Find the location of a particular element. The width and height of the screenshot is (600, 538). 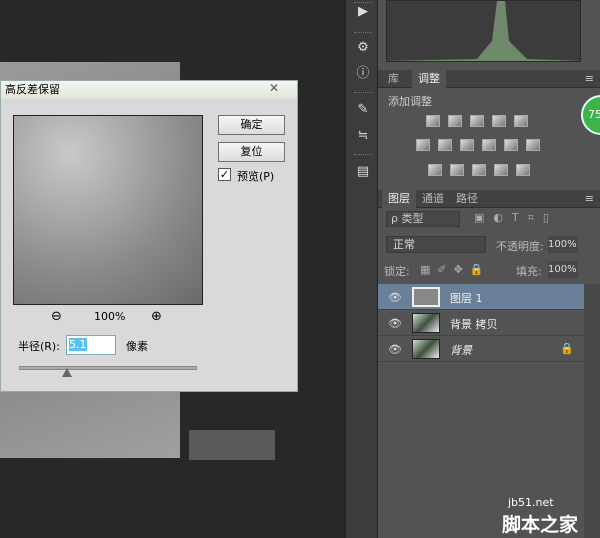

layer-row: 👁 背景 🔒 is located at coordinates (481, 349).